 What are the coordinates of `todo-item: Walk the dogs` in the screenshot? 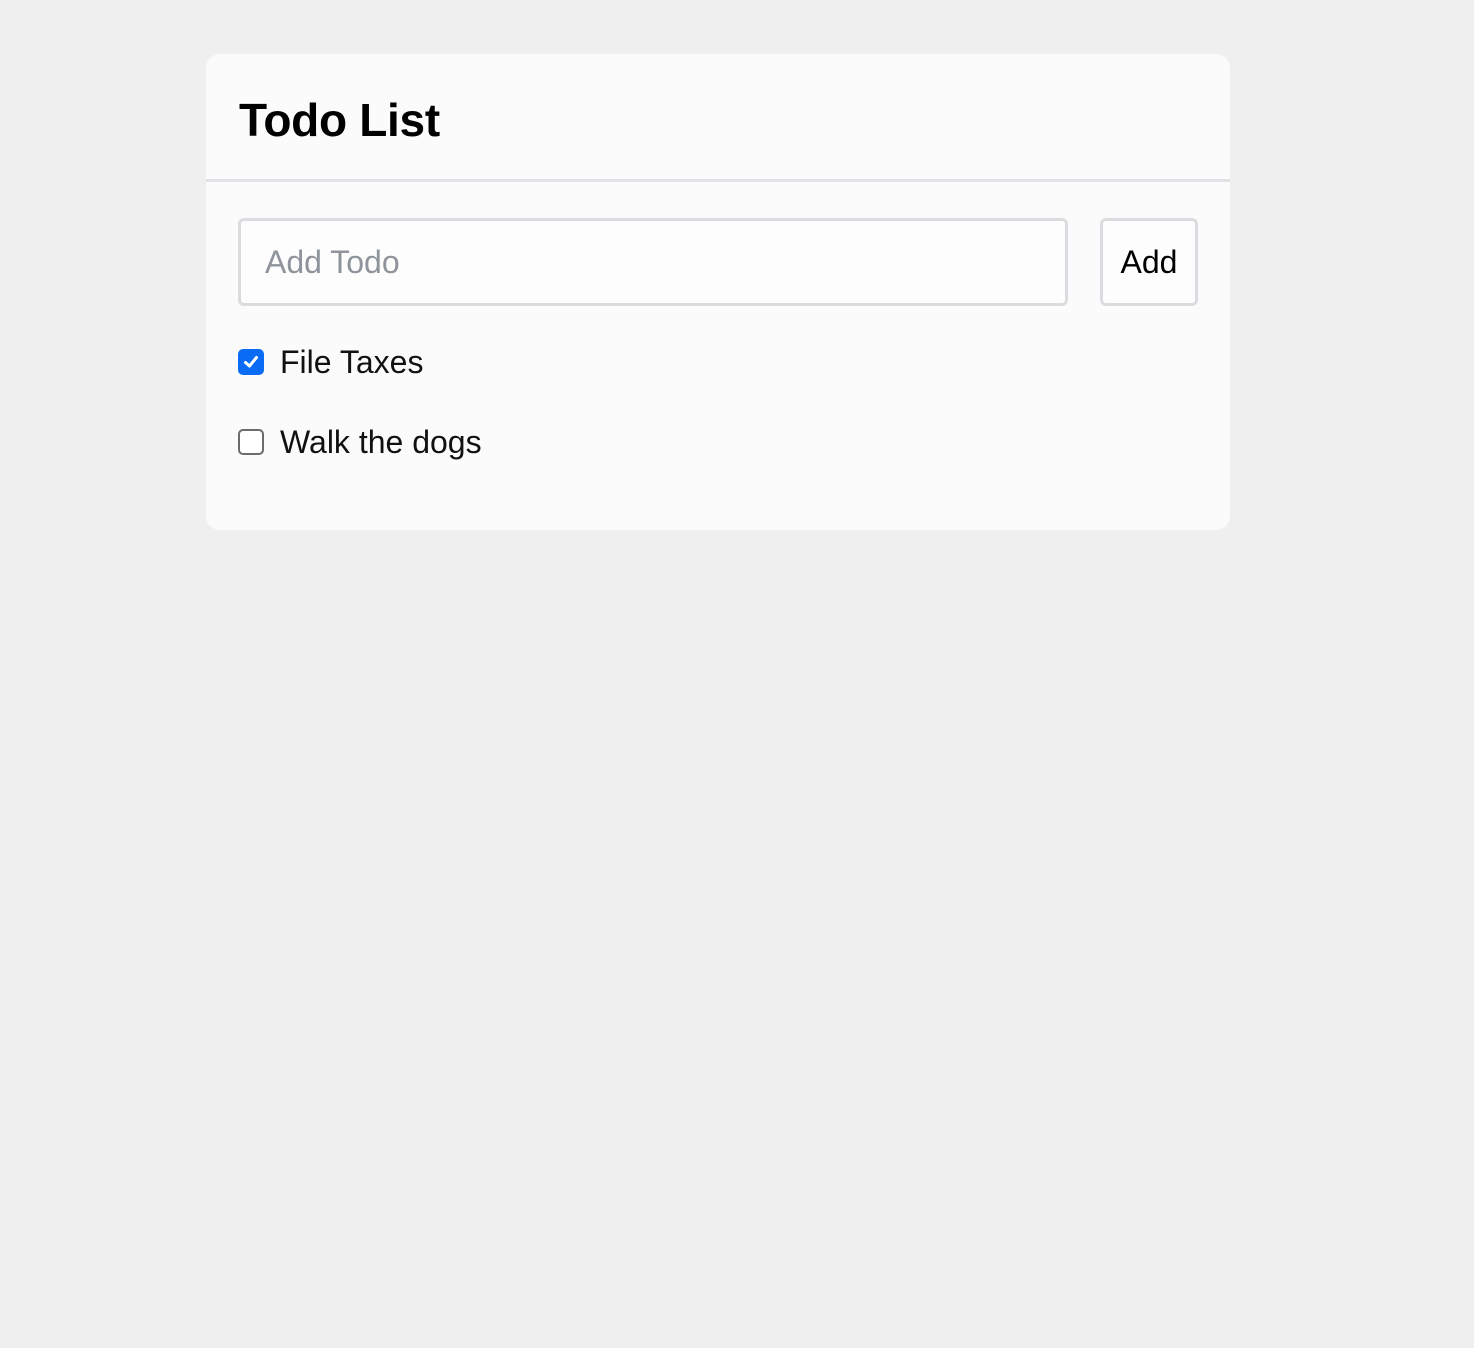 It's located at (360, 442).